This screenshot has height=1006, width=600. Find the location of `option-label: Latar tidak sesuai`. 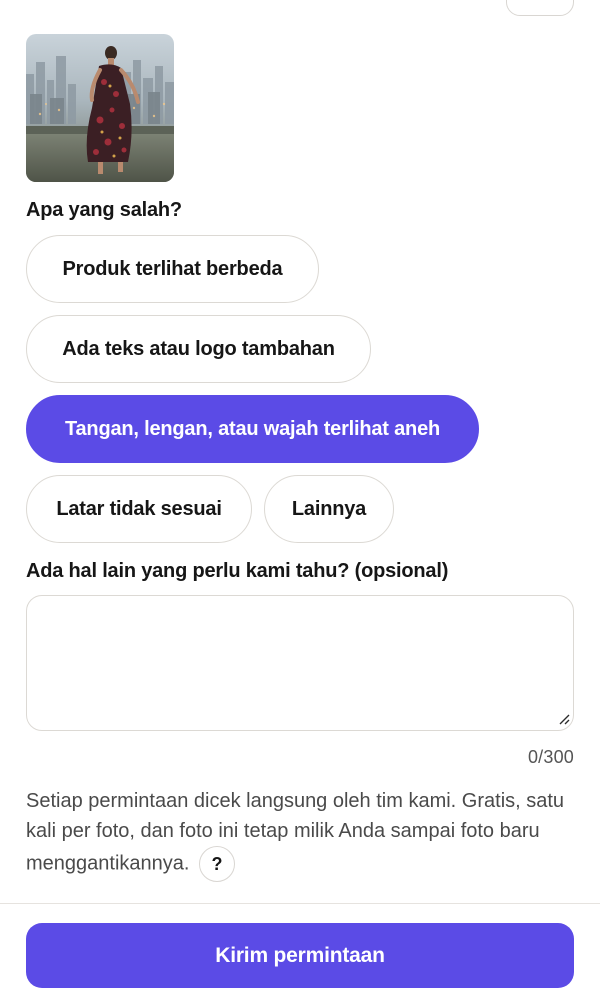

option-label: Latar tidak sesuai is located at coordinates (139, 508).